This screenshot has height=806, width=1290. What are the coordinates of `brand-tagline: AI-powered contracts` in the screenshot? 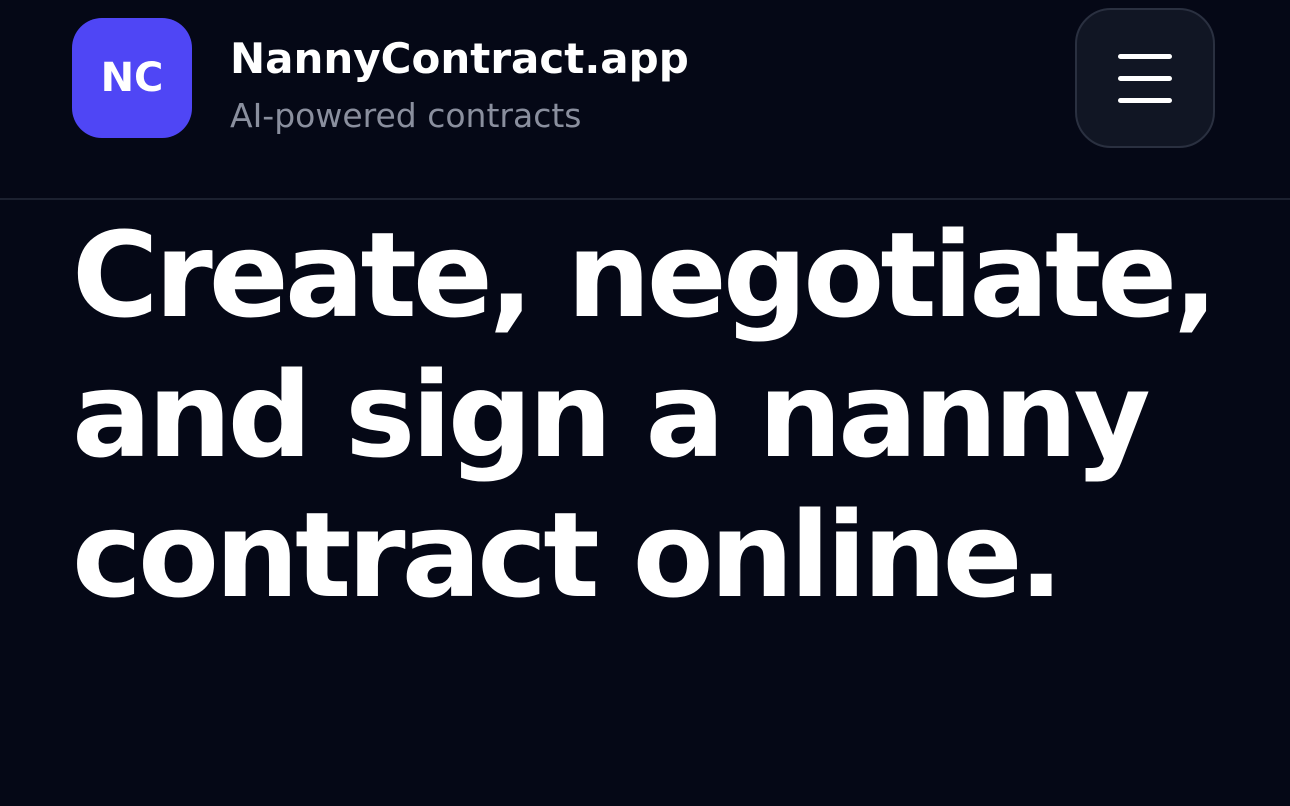 It's located at (406, 115).